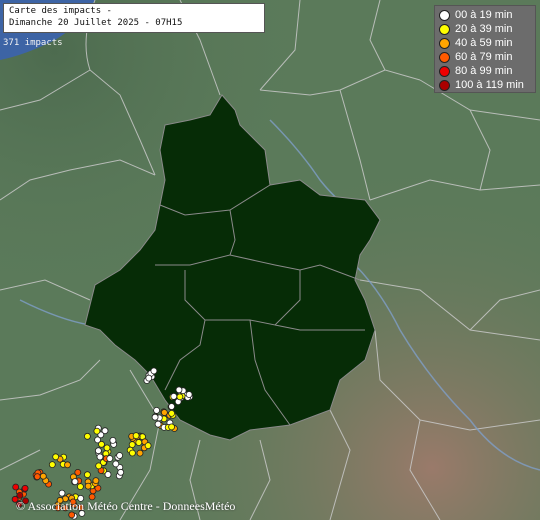 The width and height of the screenshot is (540, 520). Describe the element at coordinates (33, 43) in the screenshot. I see `impact-count: 371 impacts` at that location.